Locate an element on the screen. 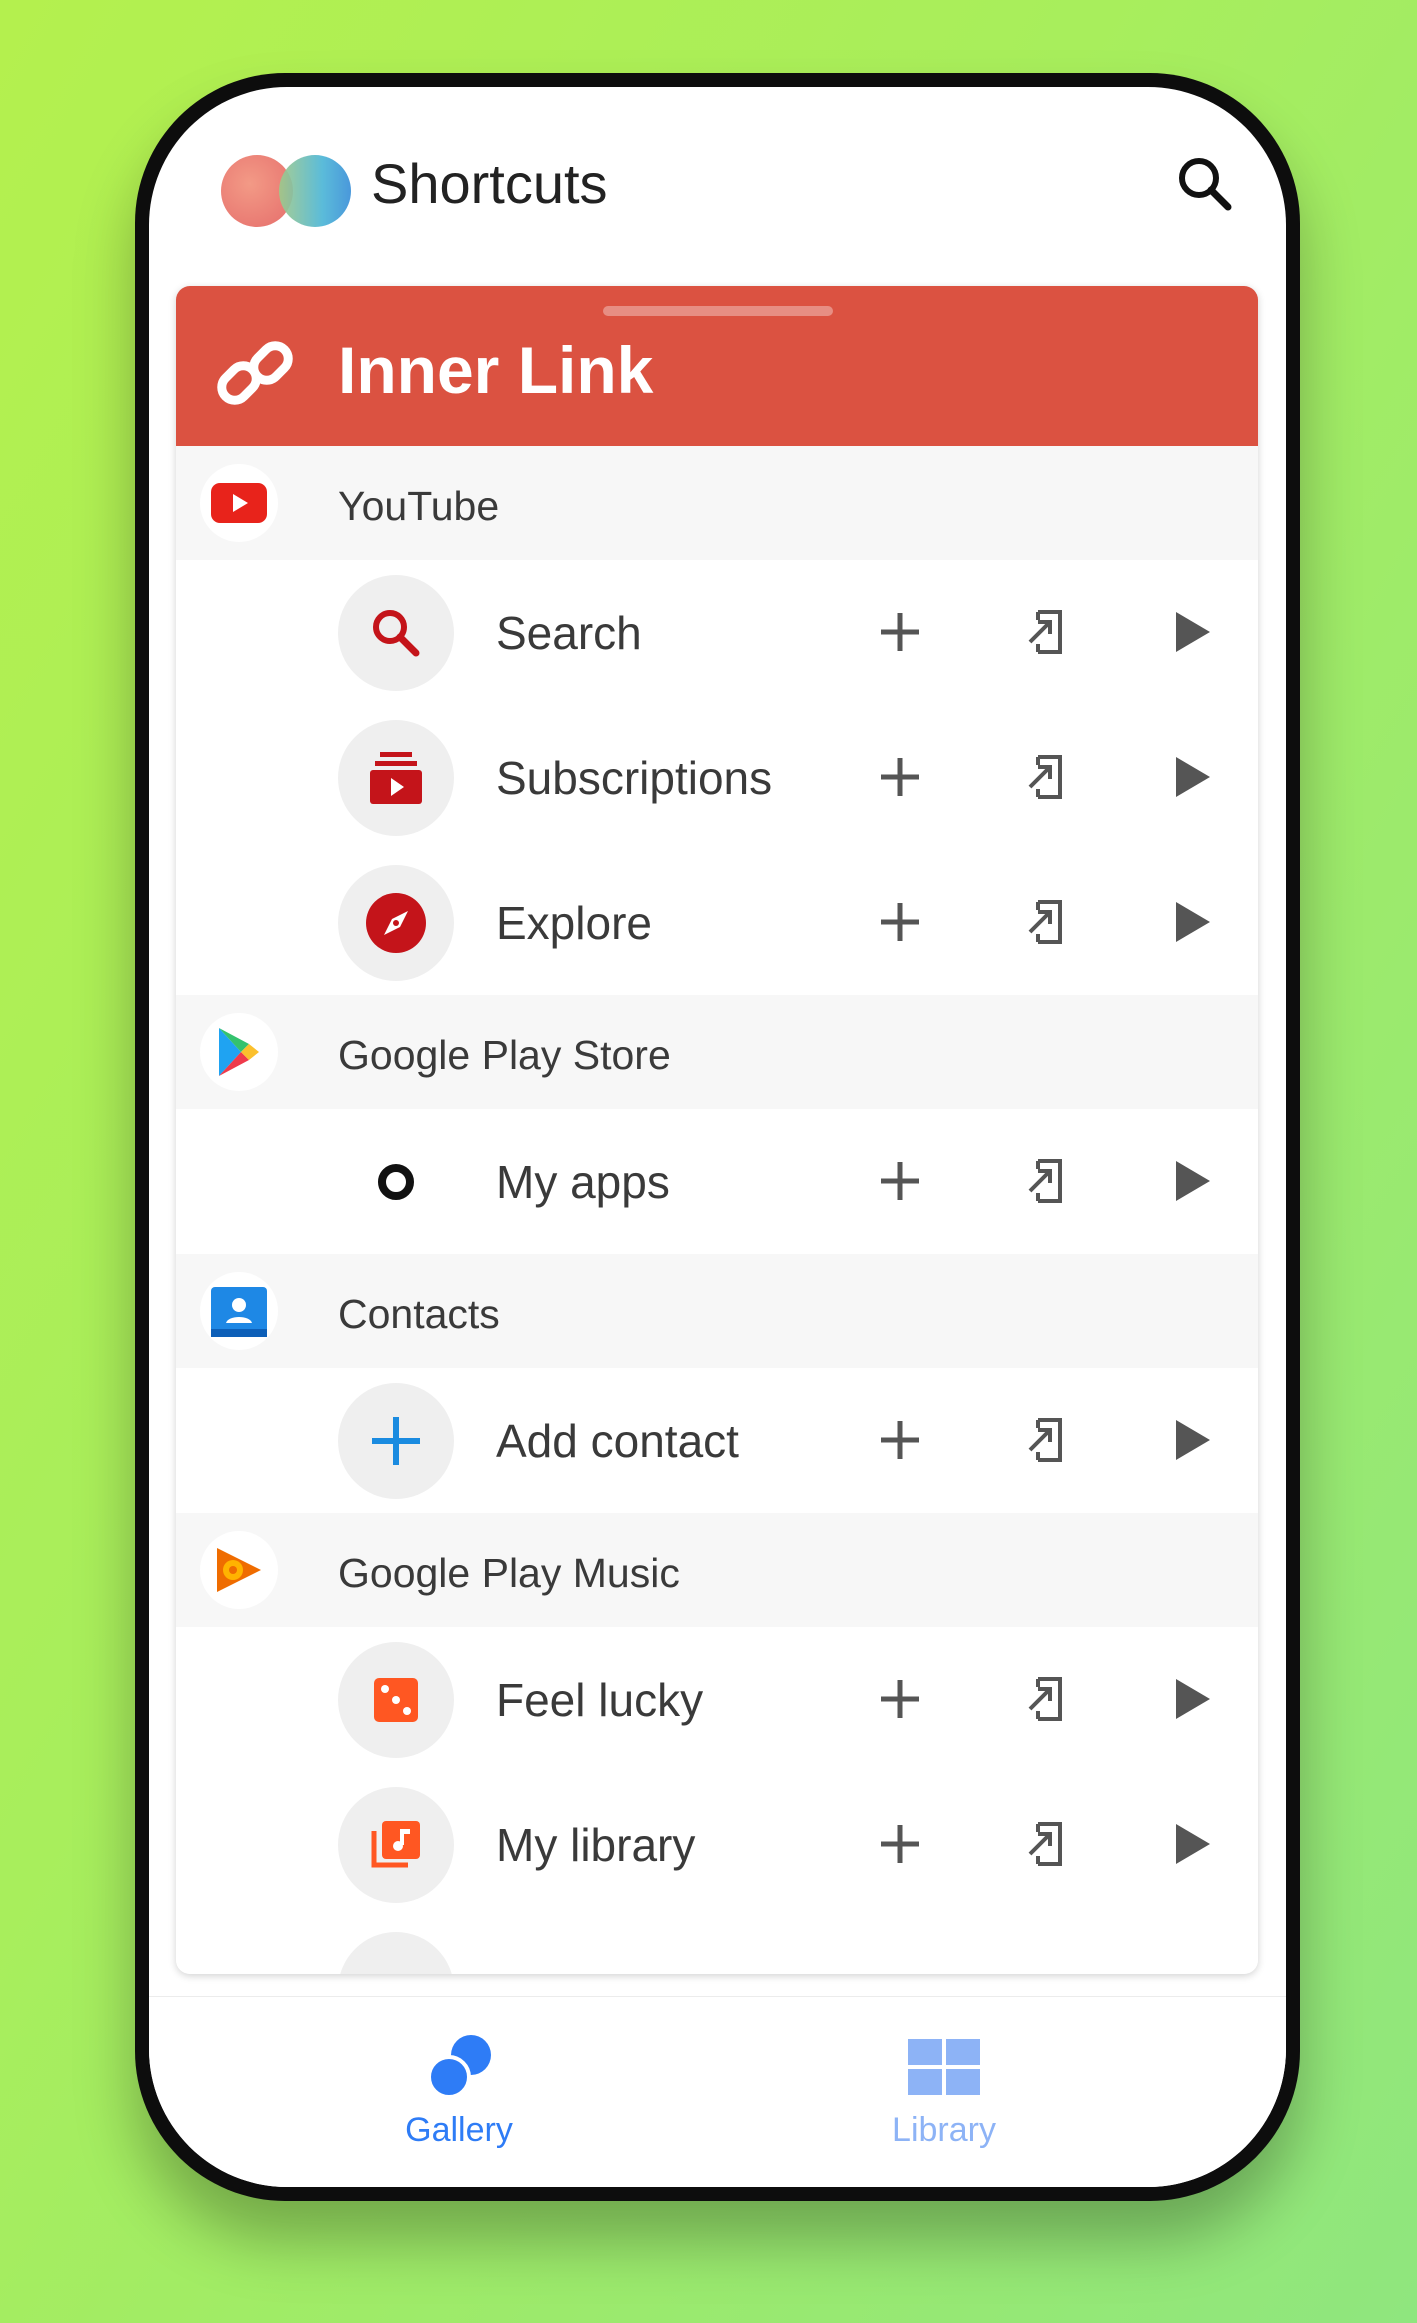  ring-icon is located at coordinates (396, 1182).